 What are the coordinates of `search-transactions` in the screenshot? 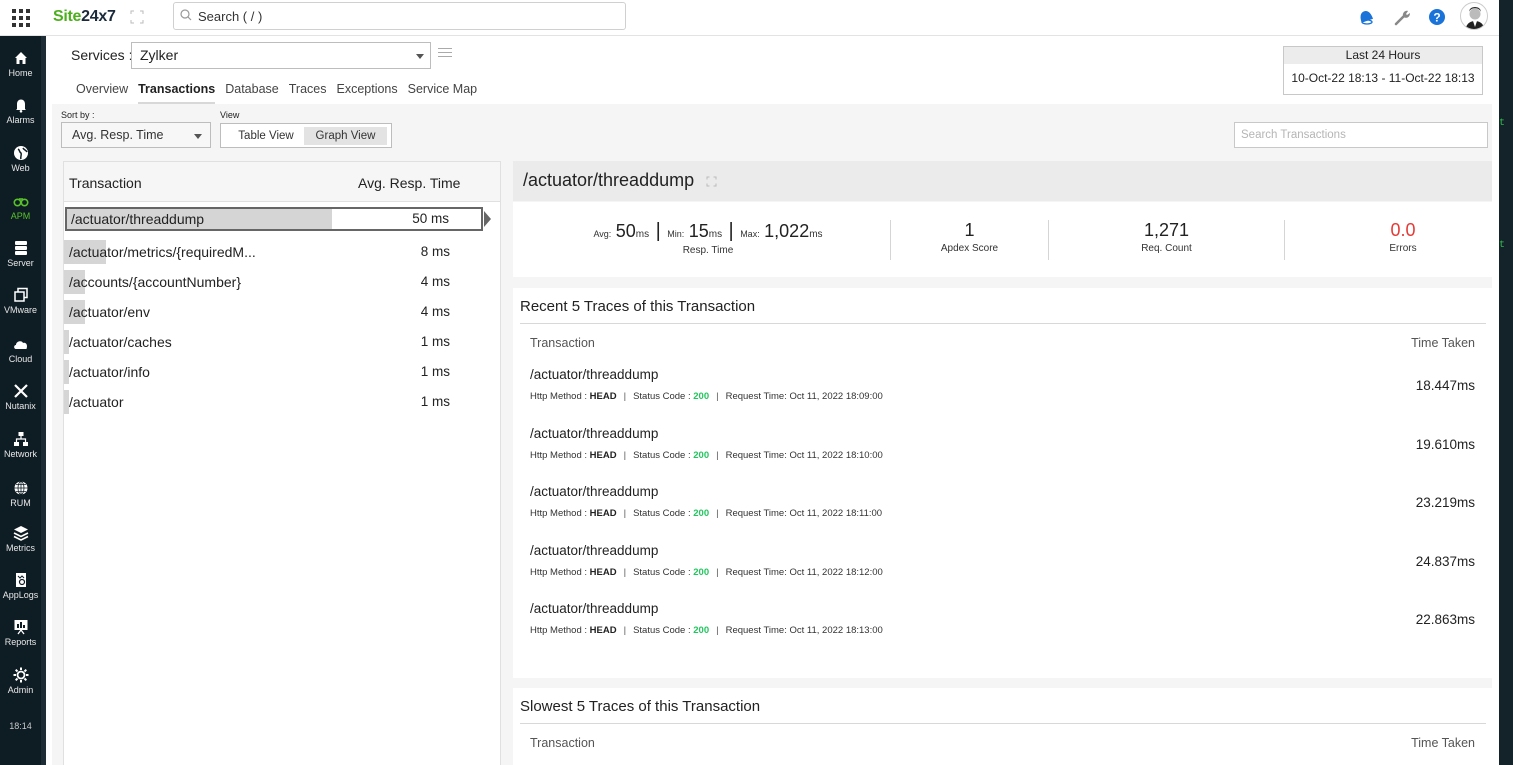 It's located at (1361, 135).